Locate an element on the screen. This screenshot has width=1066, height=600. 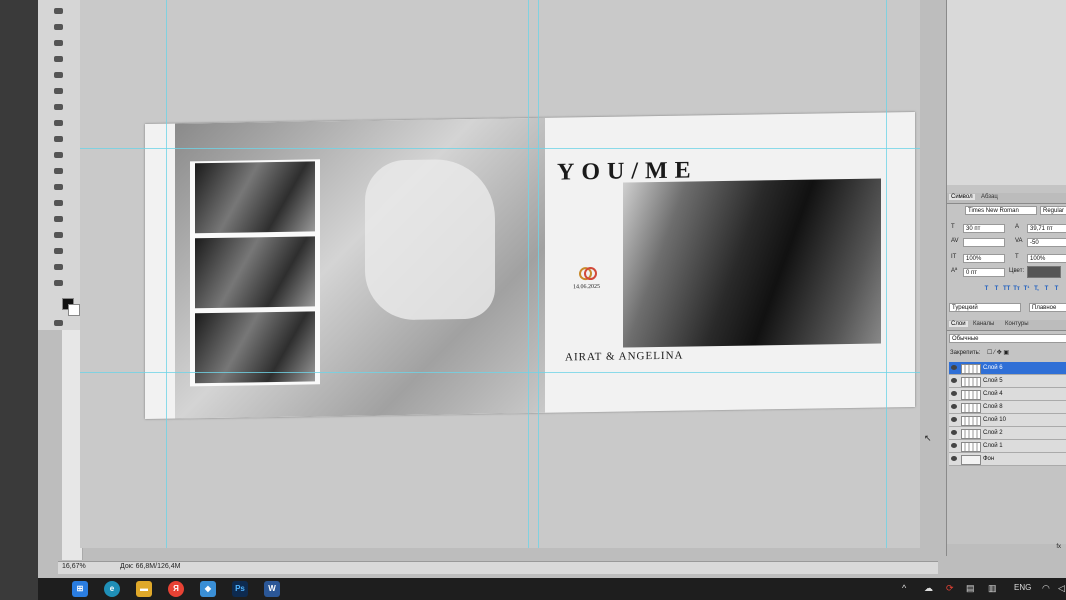
horizontal-scale-field: 100% is located at coordinates (1046, 258).